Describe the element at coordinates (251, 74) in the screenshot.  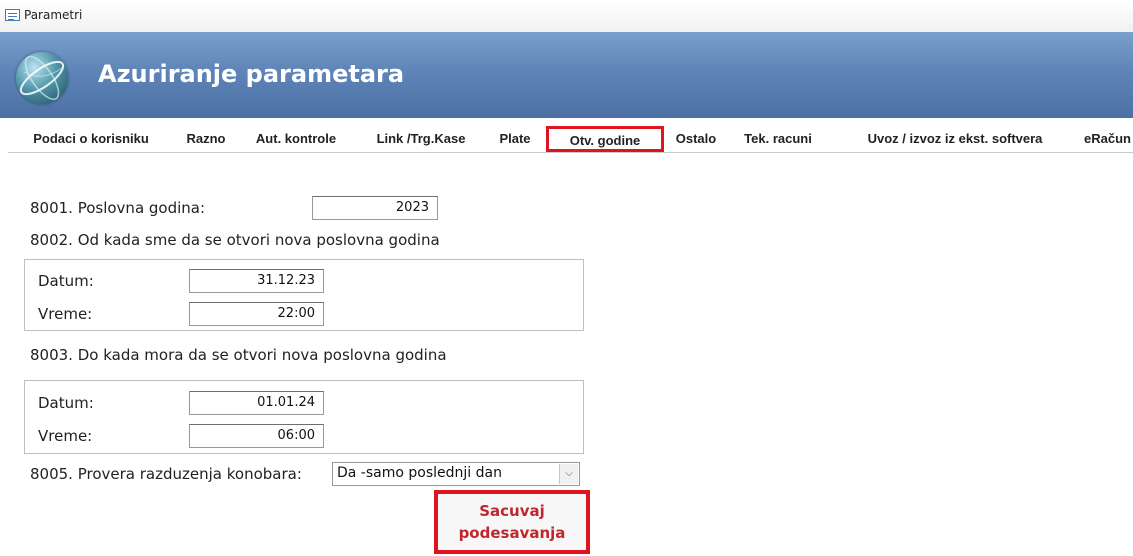
I see `header-title: Azuriranje parametara` at that location.